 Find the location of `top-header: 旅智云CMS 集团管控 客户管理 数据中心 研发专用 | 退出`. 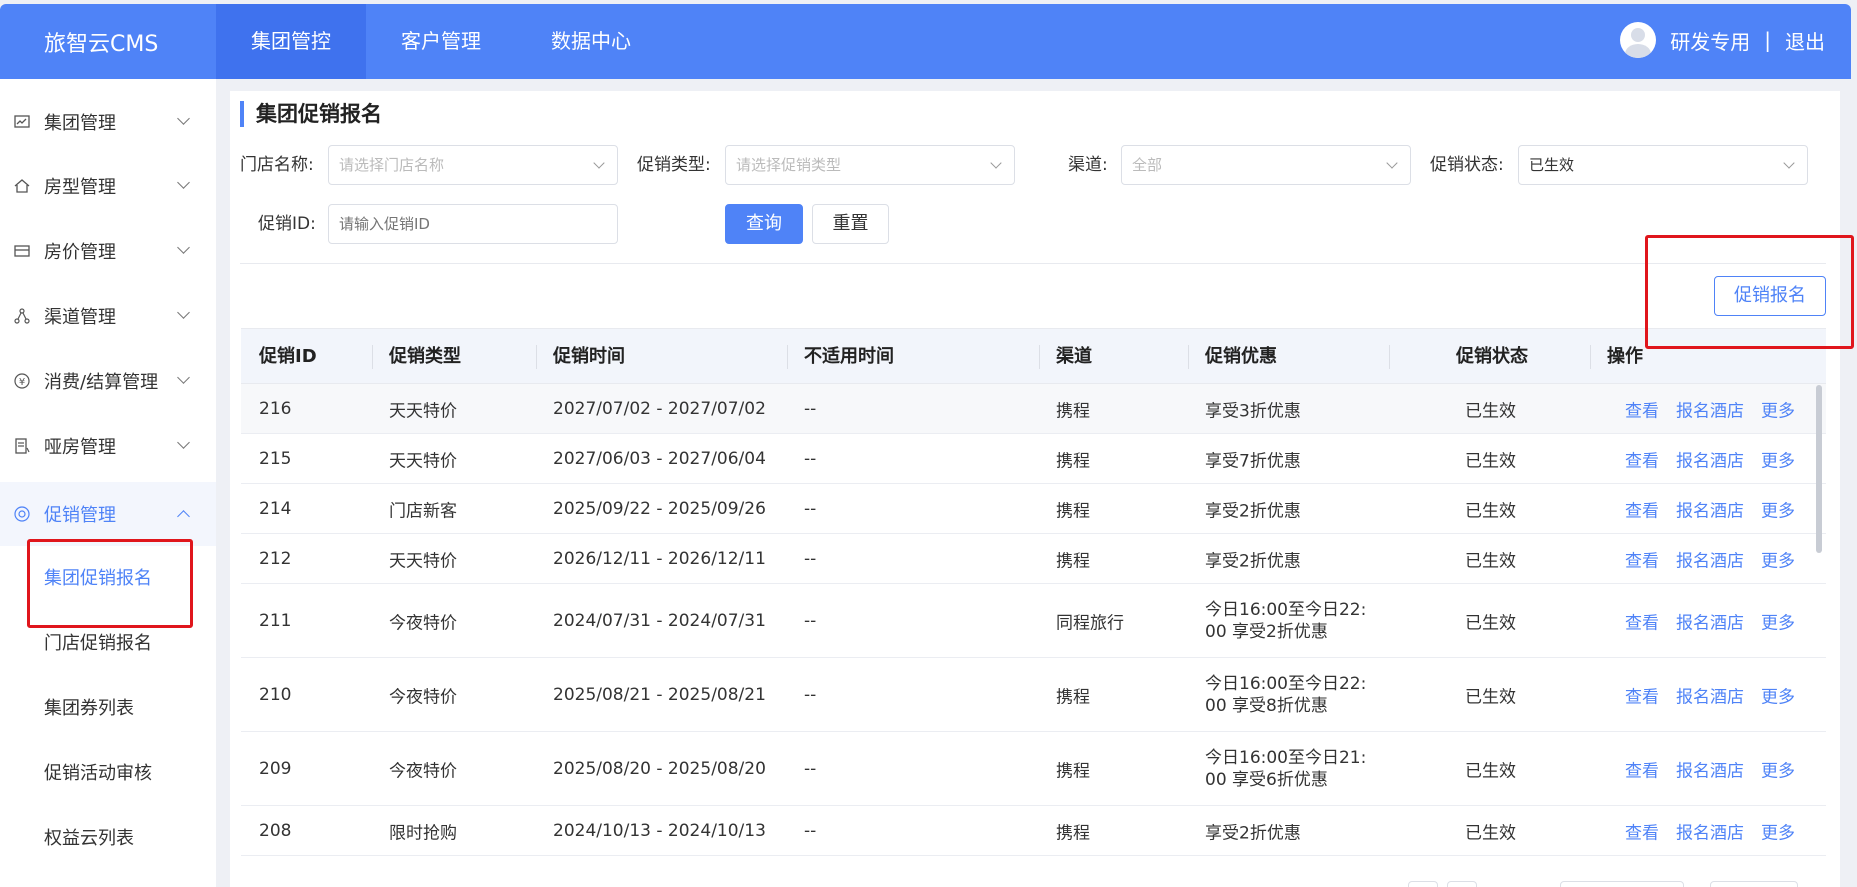

top-header: 旅智云CMS 集团管控 客户管理 数据中心 研发专用 | 退出 is located at coordinates (925, 41).